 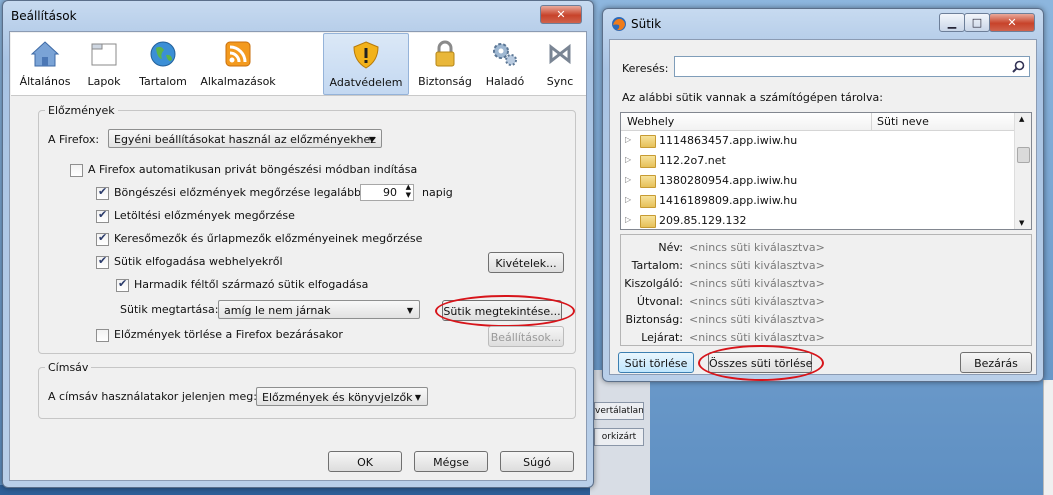 I want to click on private-mode-checkbox, so click(x=76, y=170).